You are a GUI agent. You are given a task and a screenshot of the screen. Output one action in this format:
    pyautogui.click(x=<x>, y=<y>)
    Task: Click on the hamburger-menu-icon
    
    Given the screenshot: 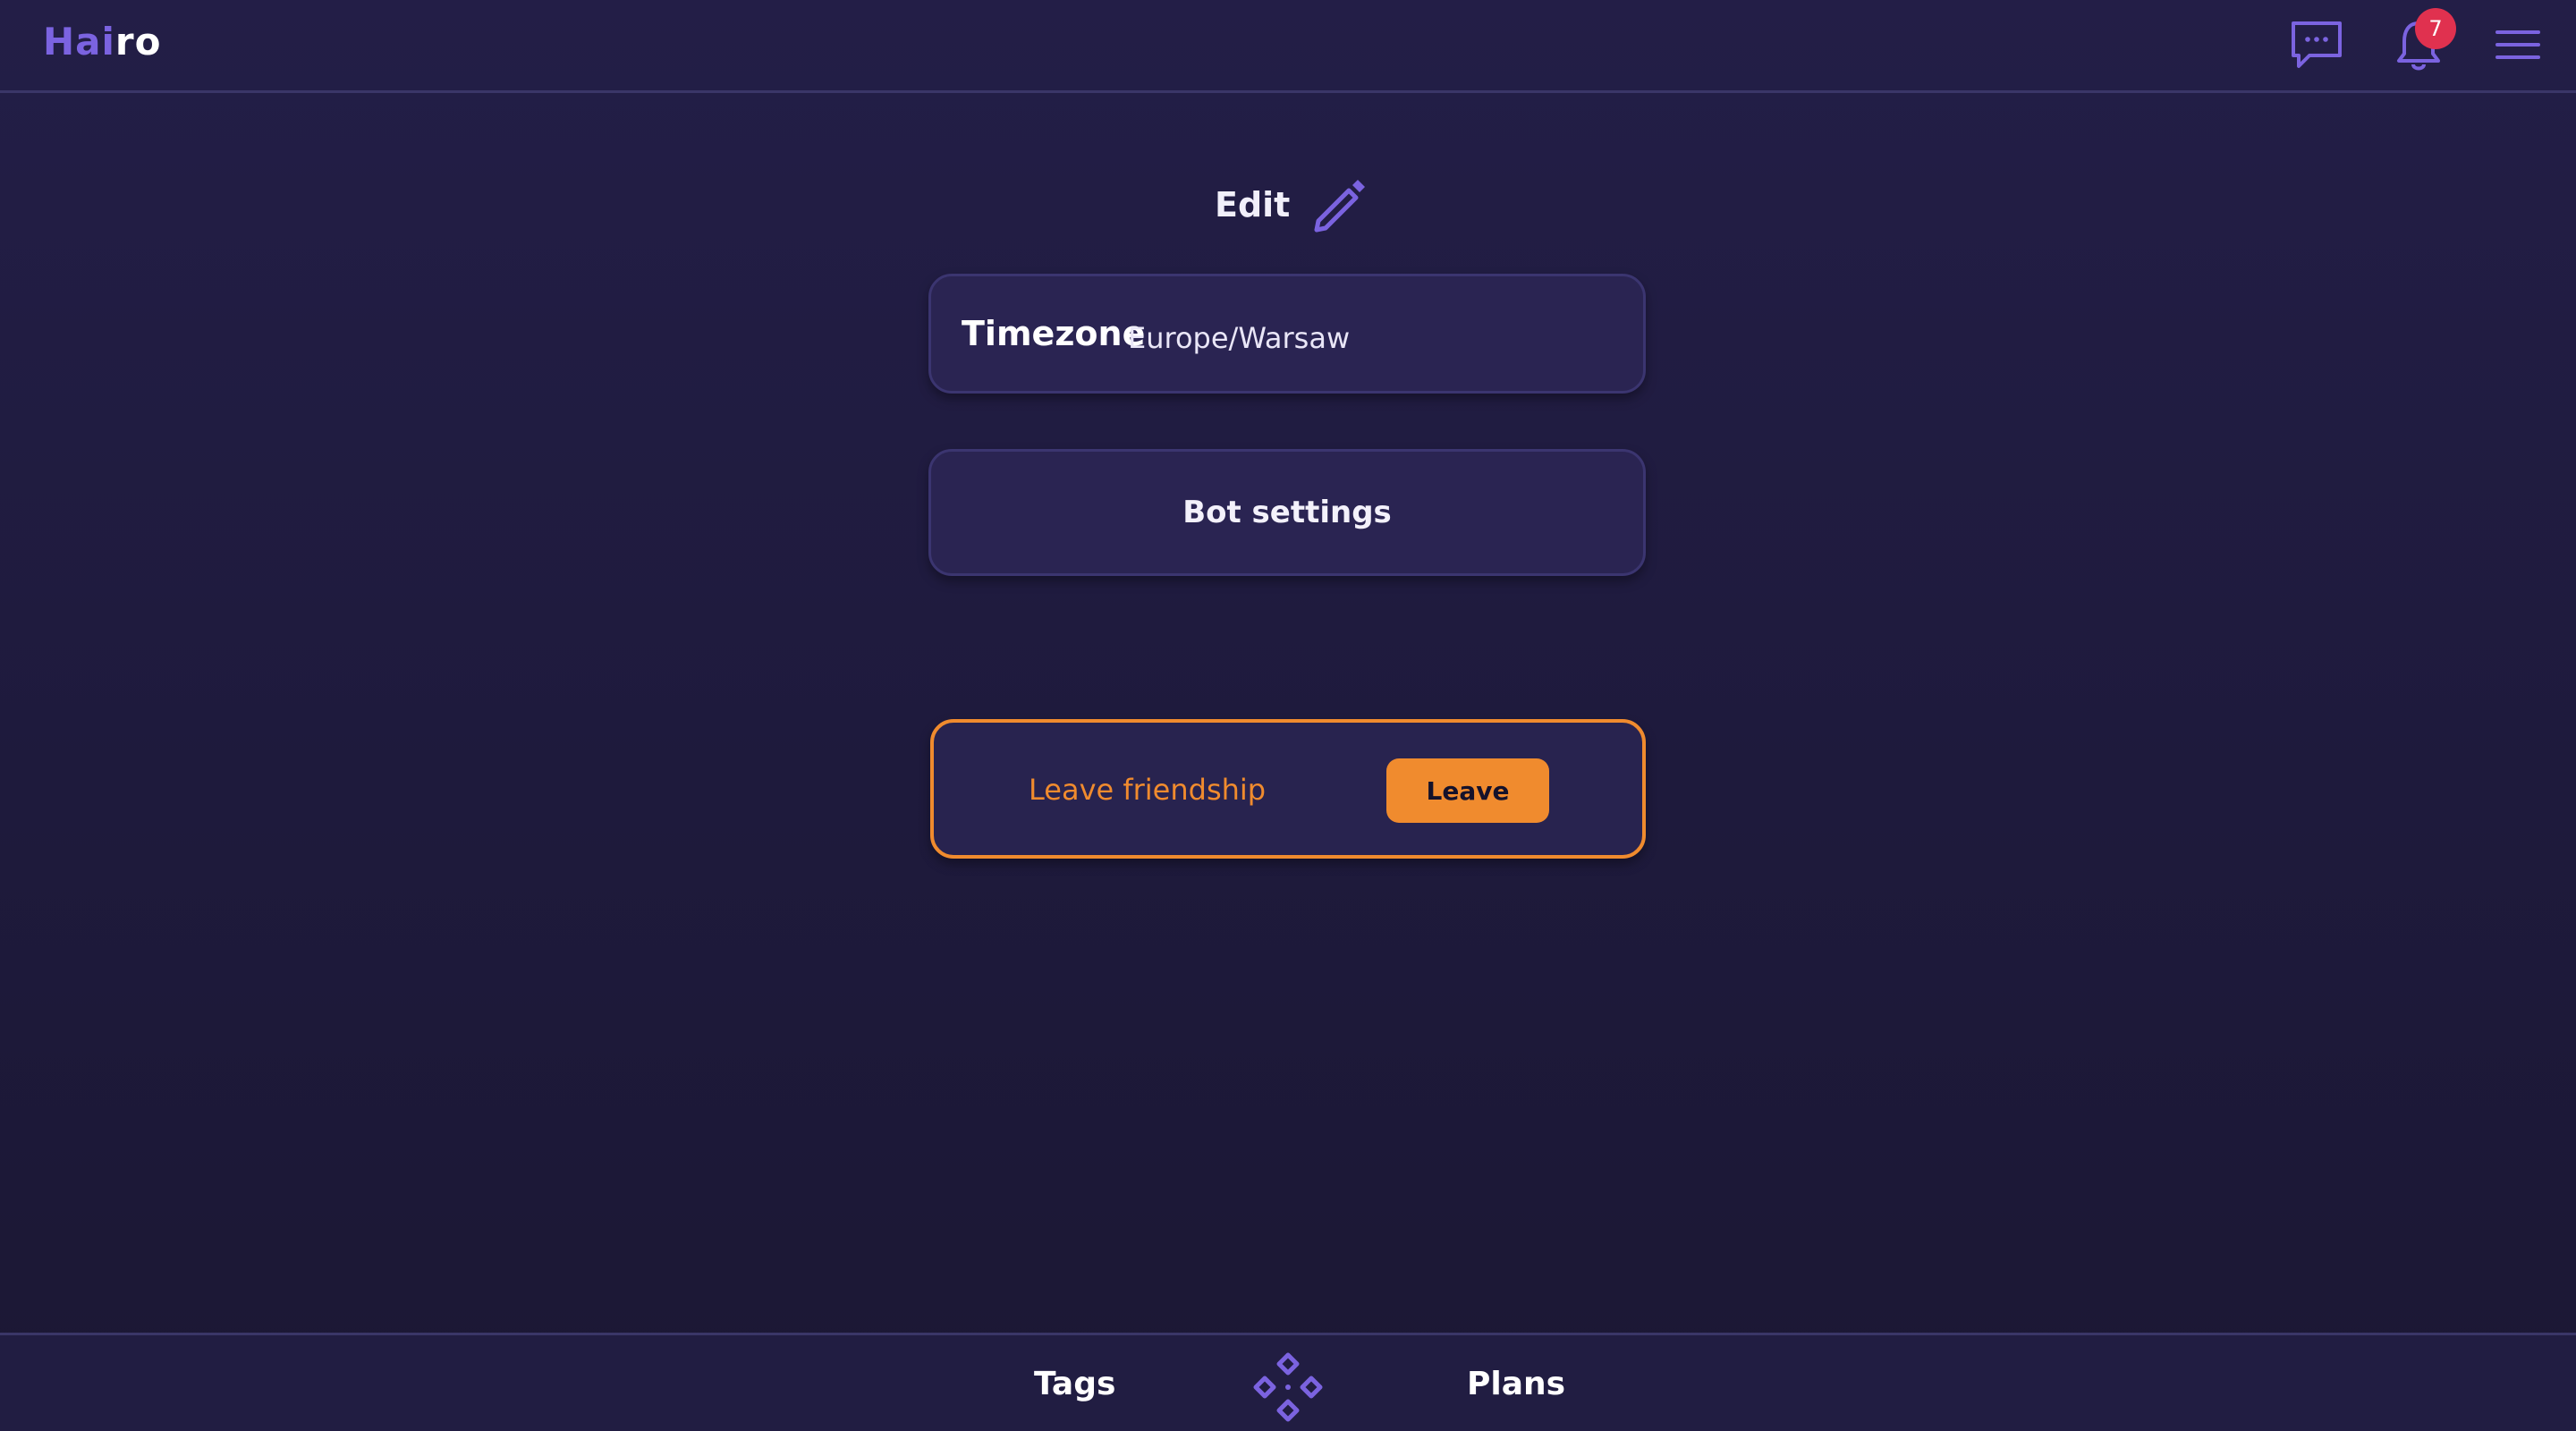 What is the action you would take?
    pyautogui.click(x=2518, y=45)
    